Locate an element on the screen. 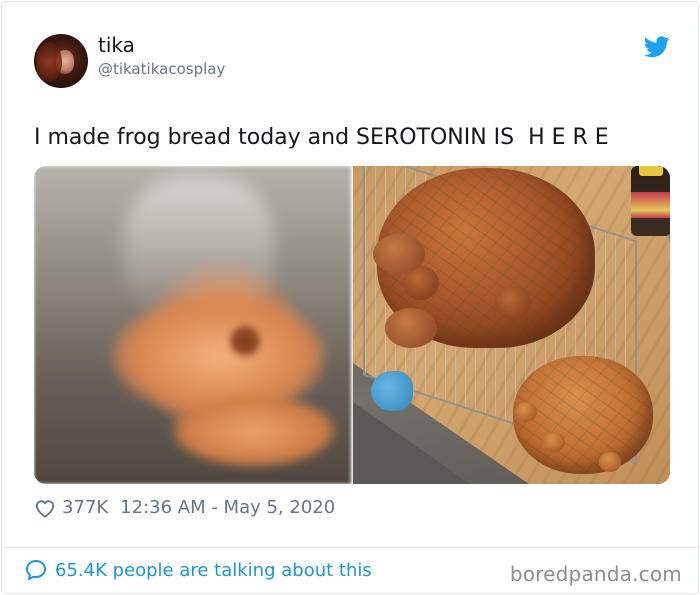 The width and height of the screenshot is (700, 595). frog-bread-eye is located at coordinates (245, 341).